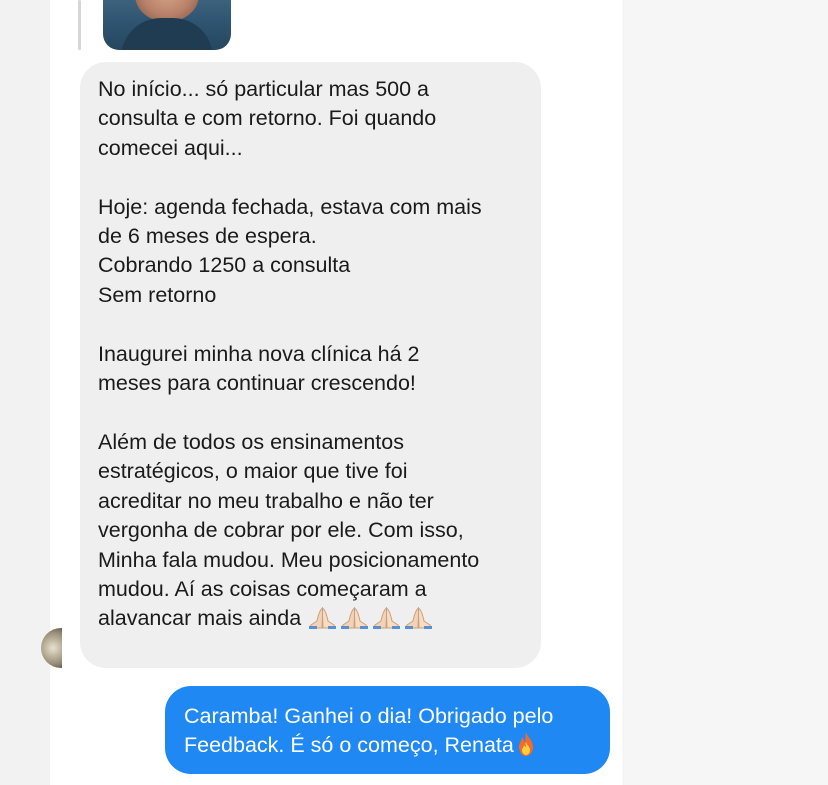 This screenshot has width=828, height=785. What do you see at coordinates (290, 206) in the screenshot?
I see `message-line: Hoje: agenda fechada, estava com mais` at bounding box center [290, 206].